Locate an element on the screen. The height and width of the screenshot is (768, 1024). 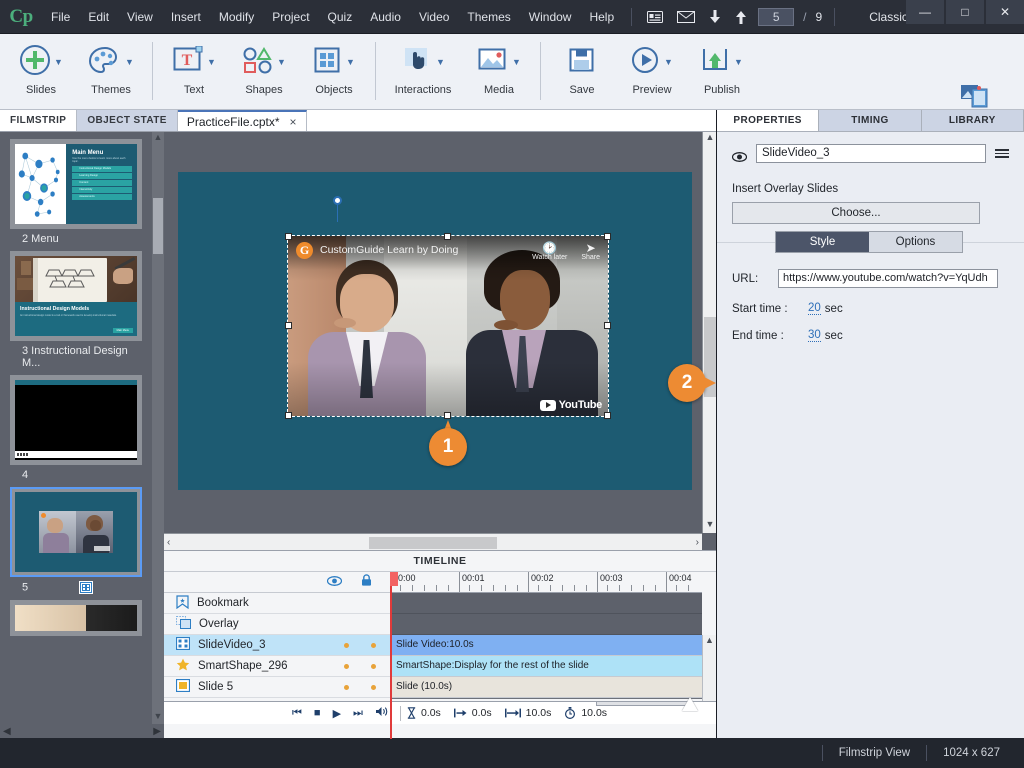
scroll-right-icon: ▶ is located at coordinates (157, 731).